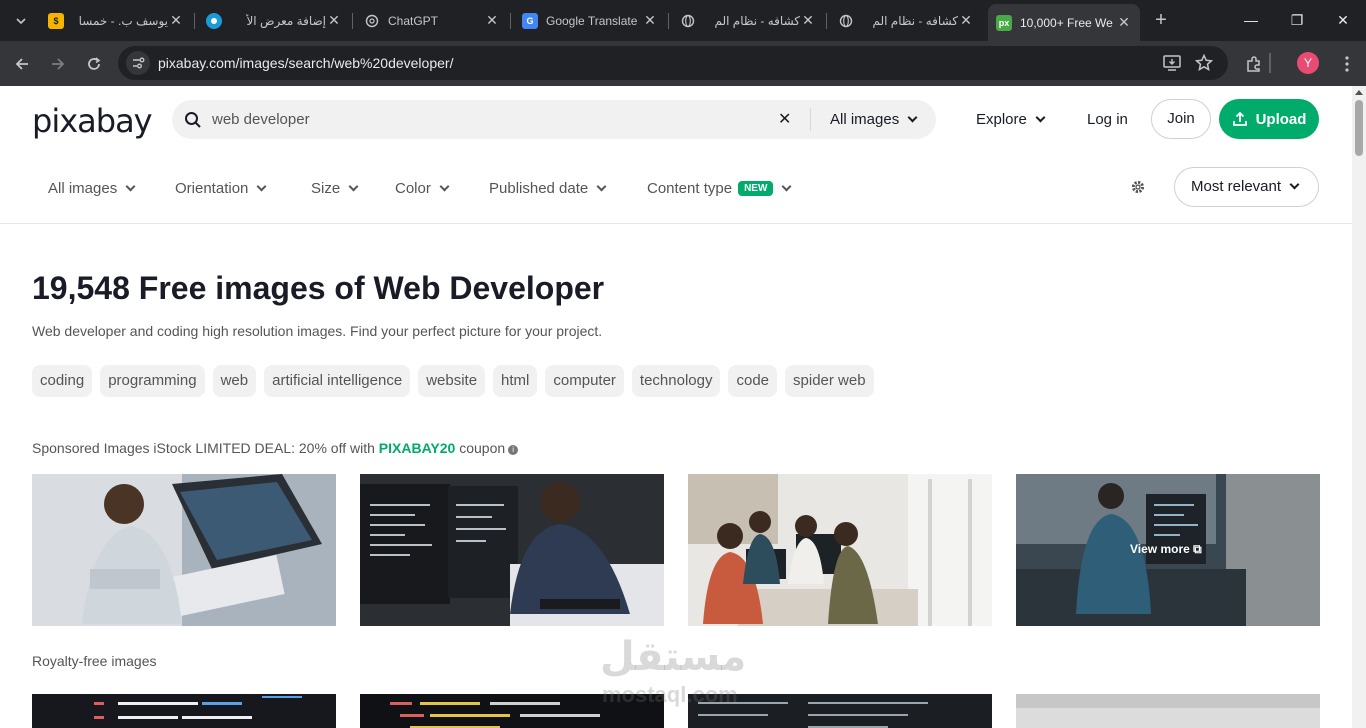  What do you see at coordinates (1138, 189) in the screenshot?
I see `gear-icon` at bounding box center [1138, 189].